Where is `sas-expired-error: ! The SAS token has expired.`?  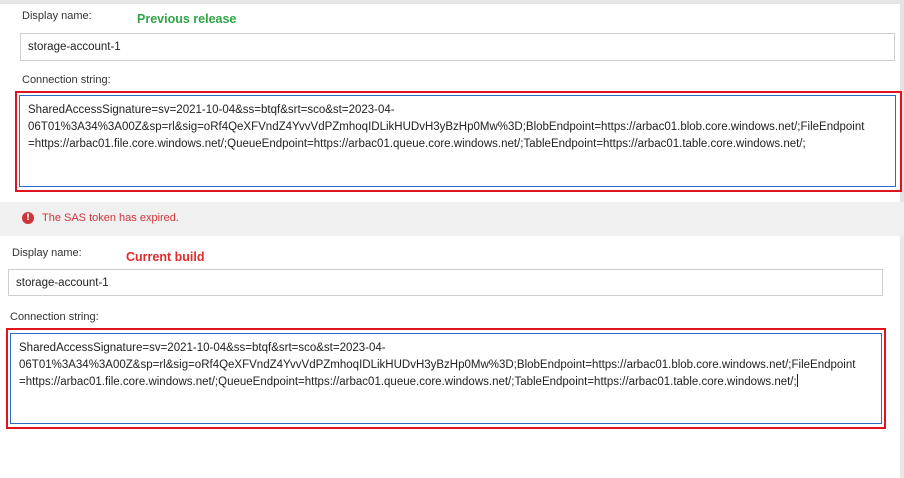
sas-expired-error: ! The SAS token has expired. is located at coordinates (100, 218).